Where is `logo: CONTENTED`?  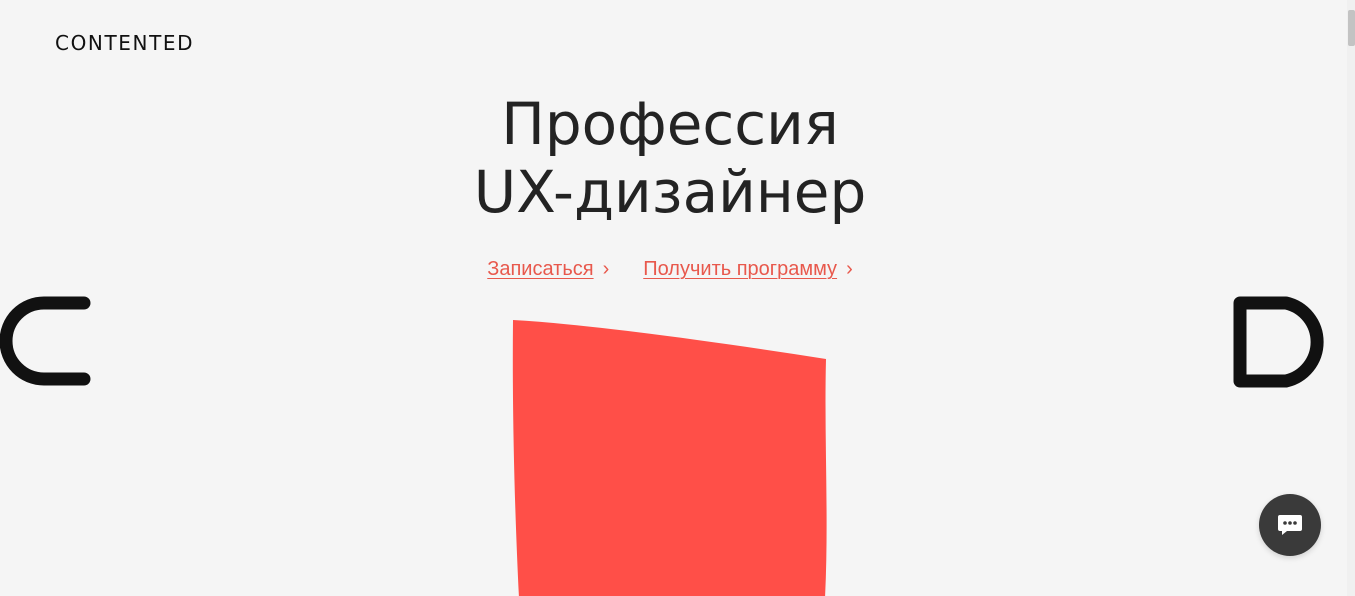
logo: CONTENTED is located at coordinates (124, 43).